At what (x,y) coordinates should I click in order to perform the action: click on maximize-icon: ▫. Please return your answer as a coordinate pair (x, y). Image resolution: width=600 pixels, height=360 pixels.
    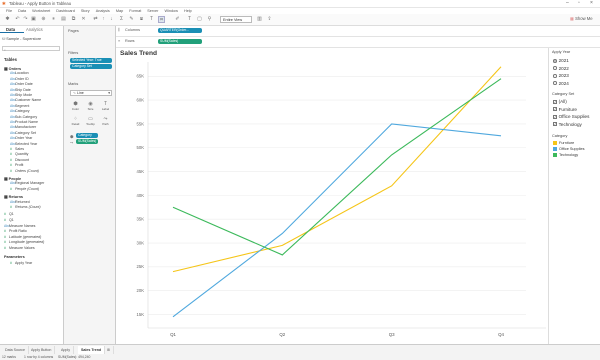
    Looking at the image, I should click on (579, 3).